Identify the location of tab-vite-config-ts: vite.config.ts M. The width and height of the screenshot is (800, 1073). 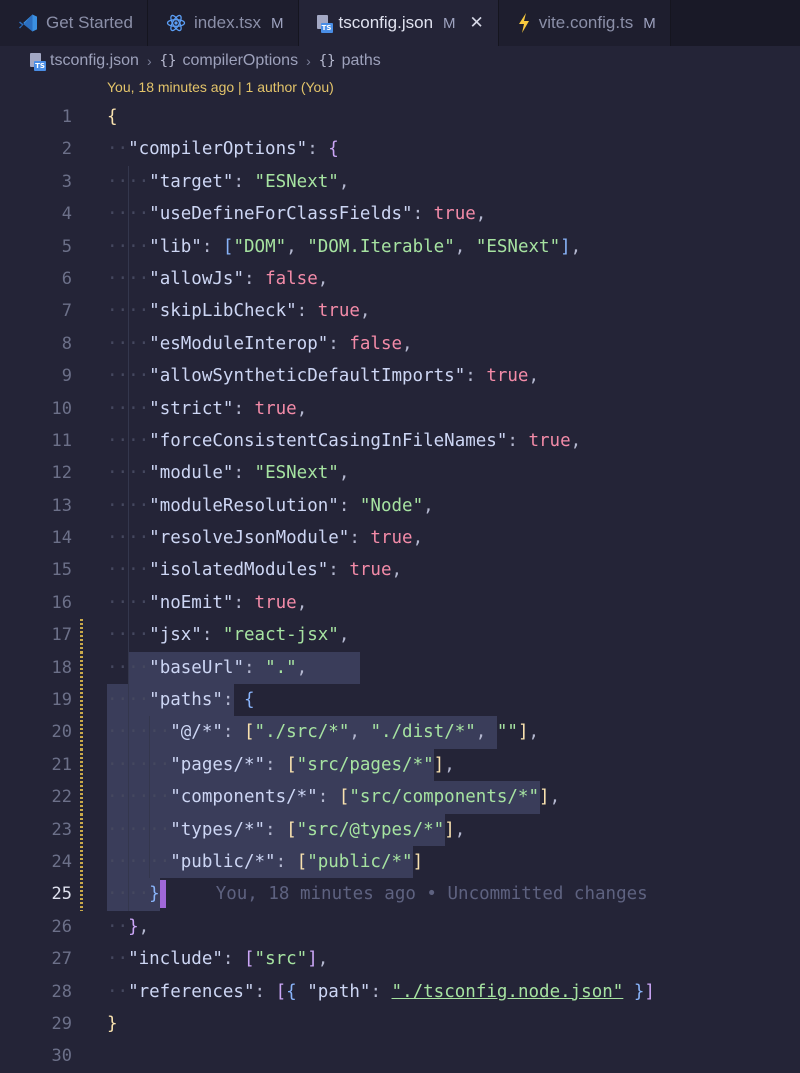
(584, 23).